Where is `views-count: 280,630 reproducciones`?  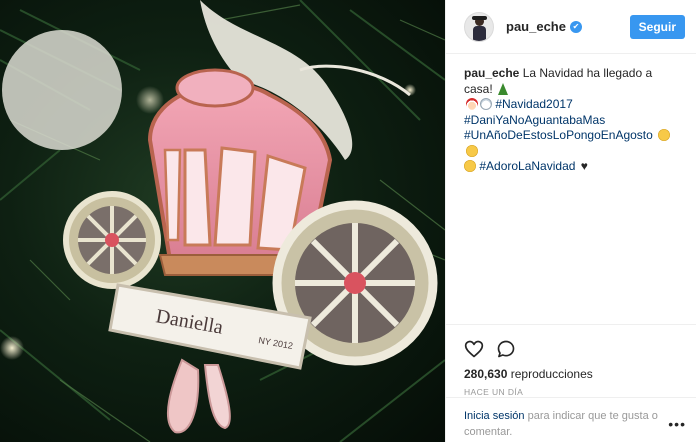
views-count: 280,630 reproducciones is located at coordinates (571, 374).